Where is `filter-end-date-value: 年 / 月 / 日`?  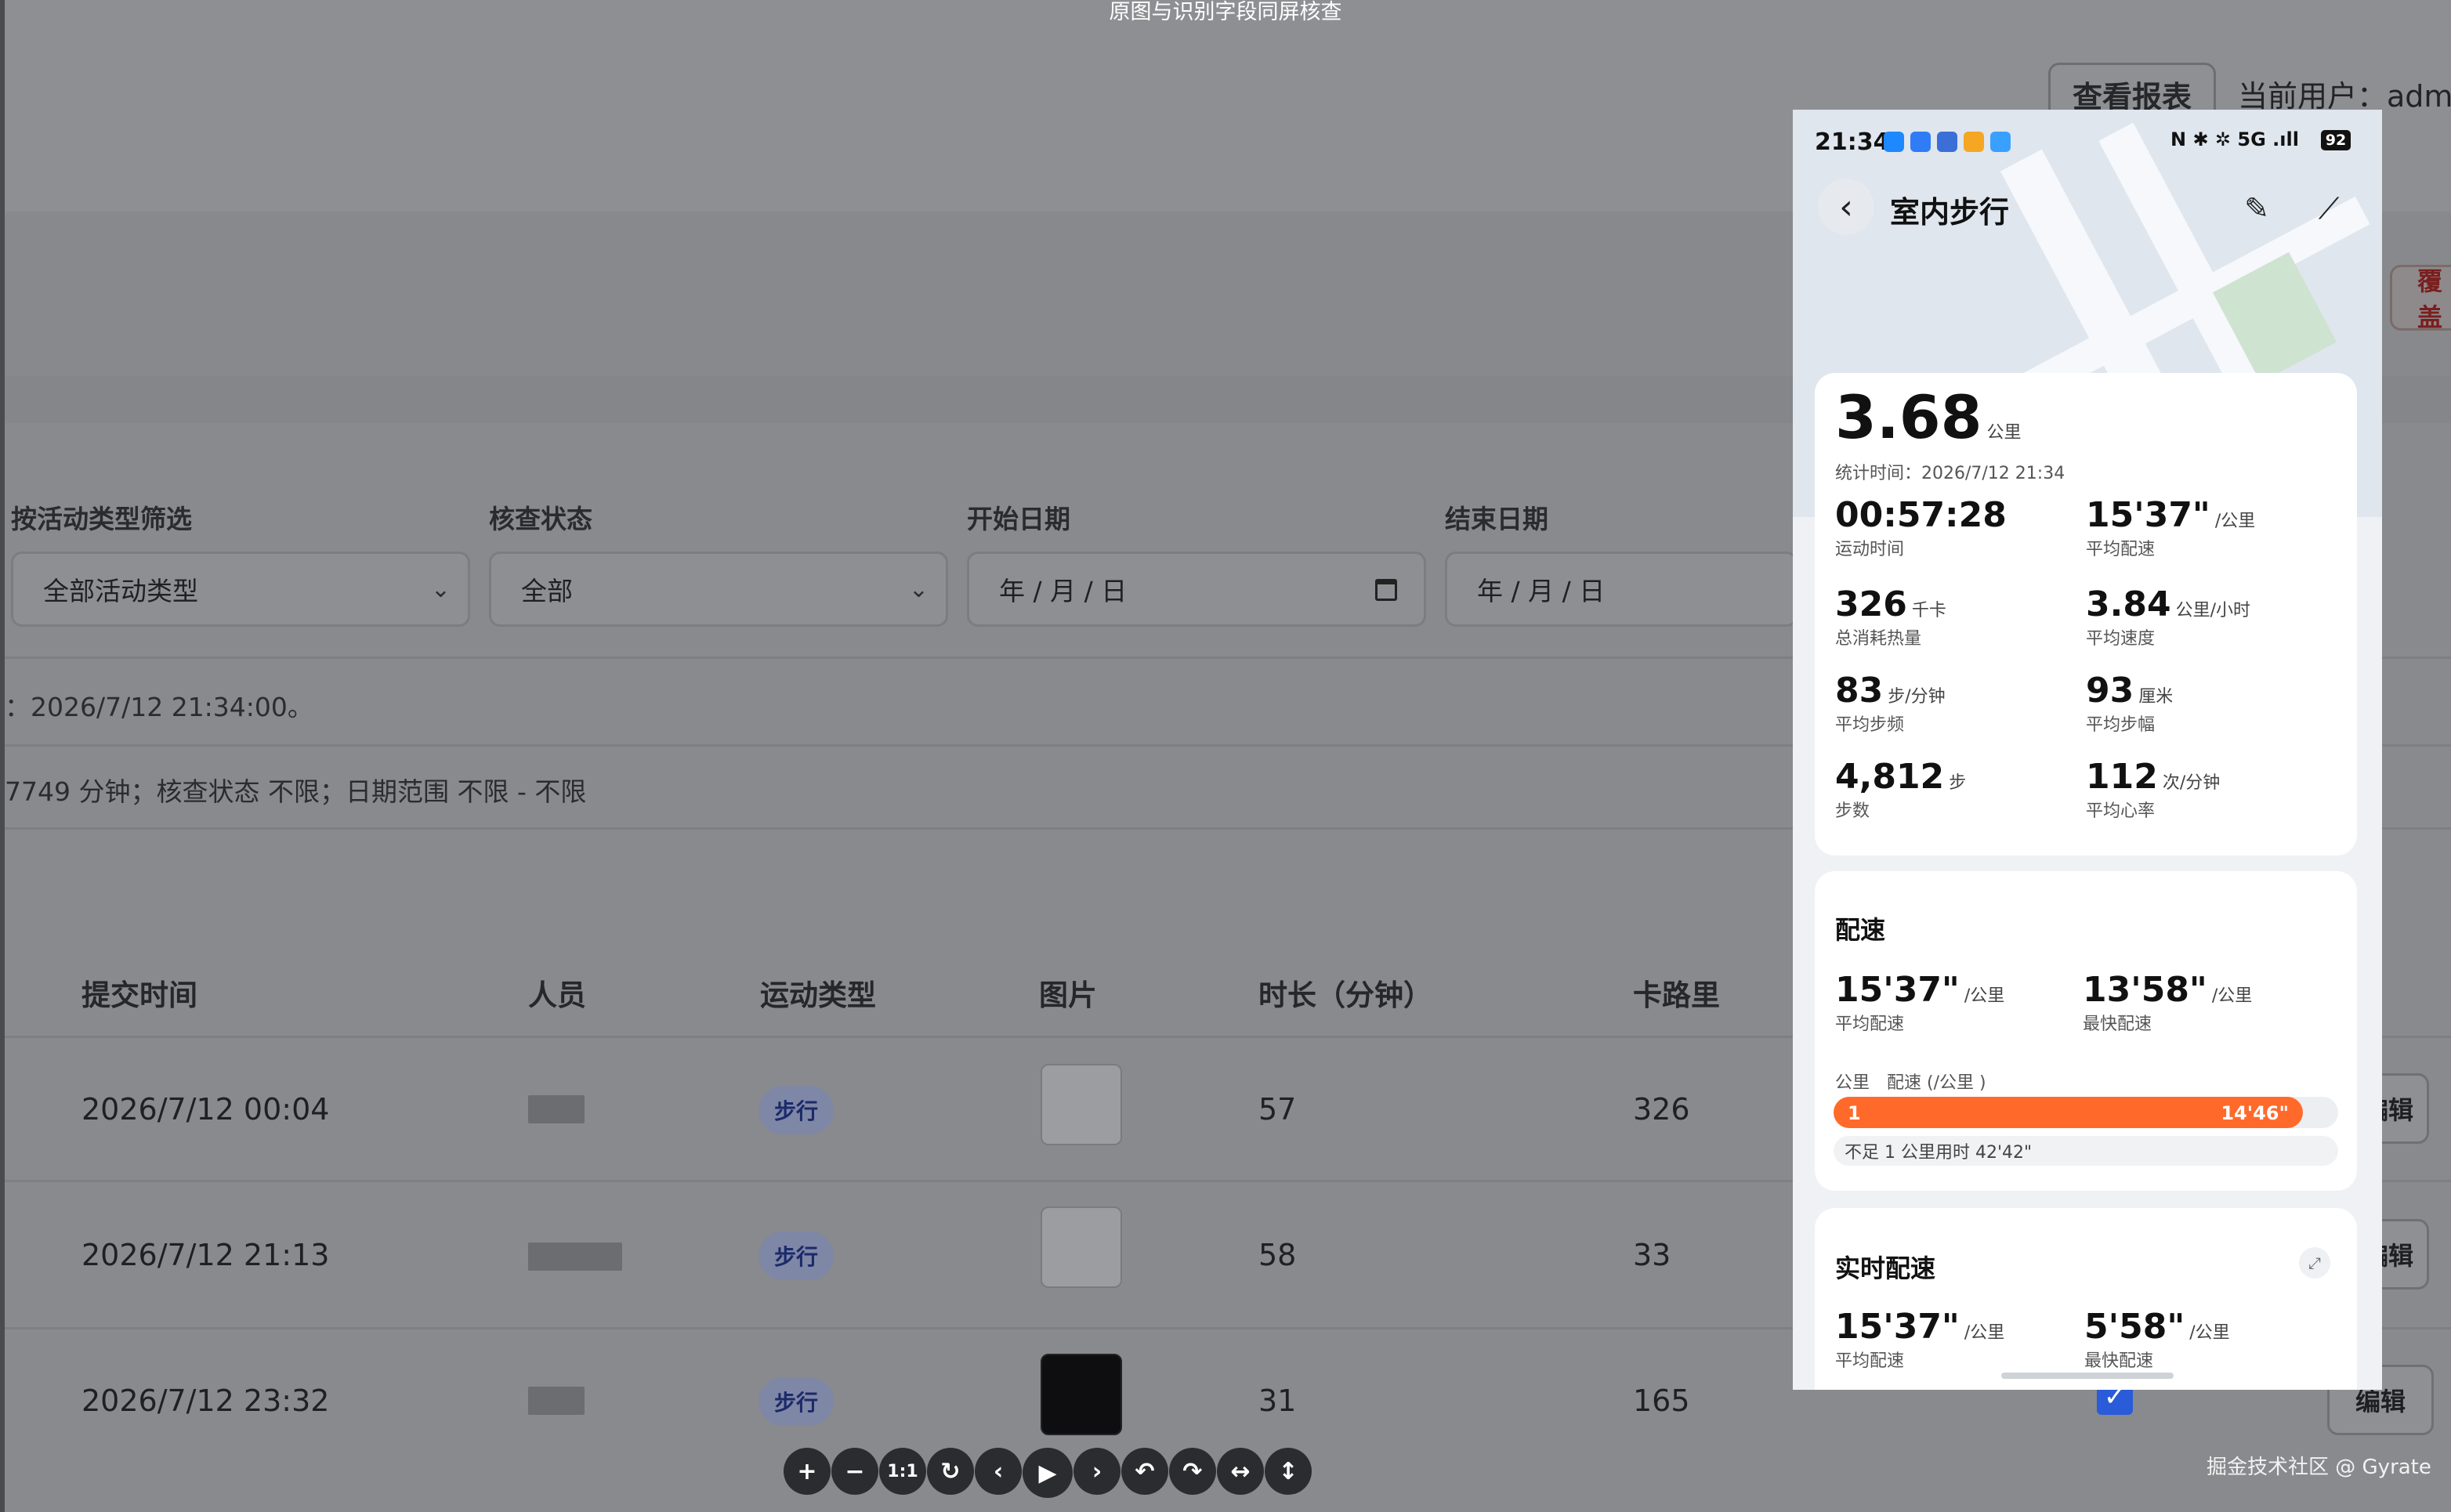
filter-end-date-value: 年 / 月 / 日 is located at coordinates (1541, 591).